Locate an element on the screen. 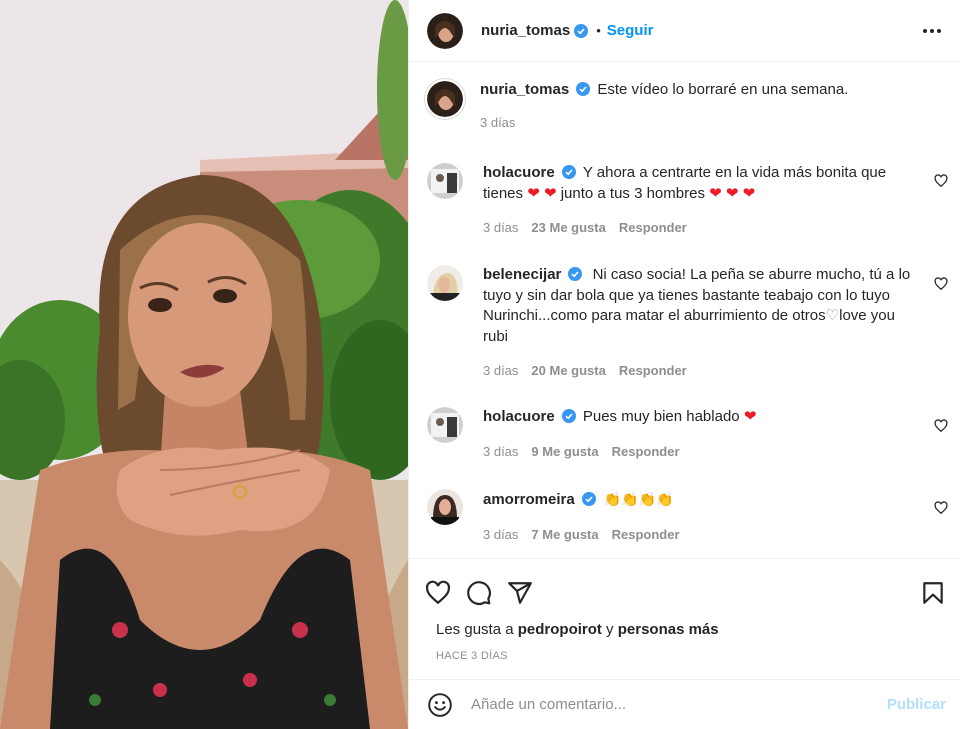 This screenshot has width=960, height=729. liker-username: pedropoirot is located at coordinates (560, 629).